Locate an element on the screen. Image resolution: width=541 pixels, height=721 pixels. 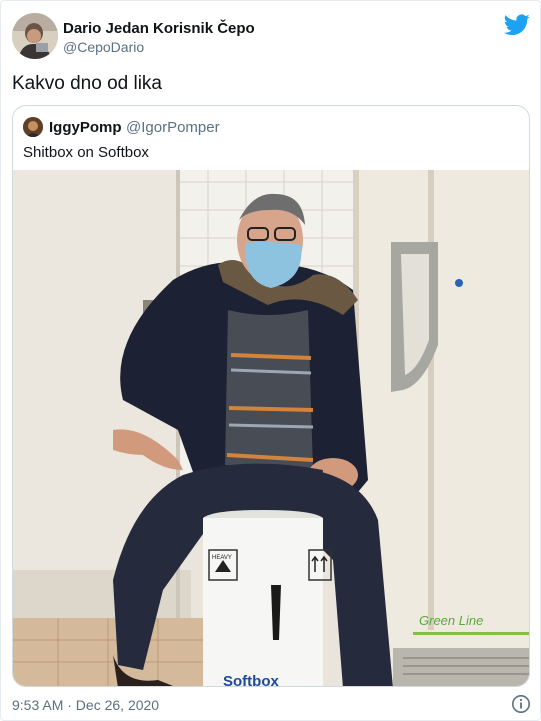
twitter-bird-icon is located at coordinates (517, 25).